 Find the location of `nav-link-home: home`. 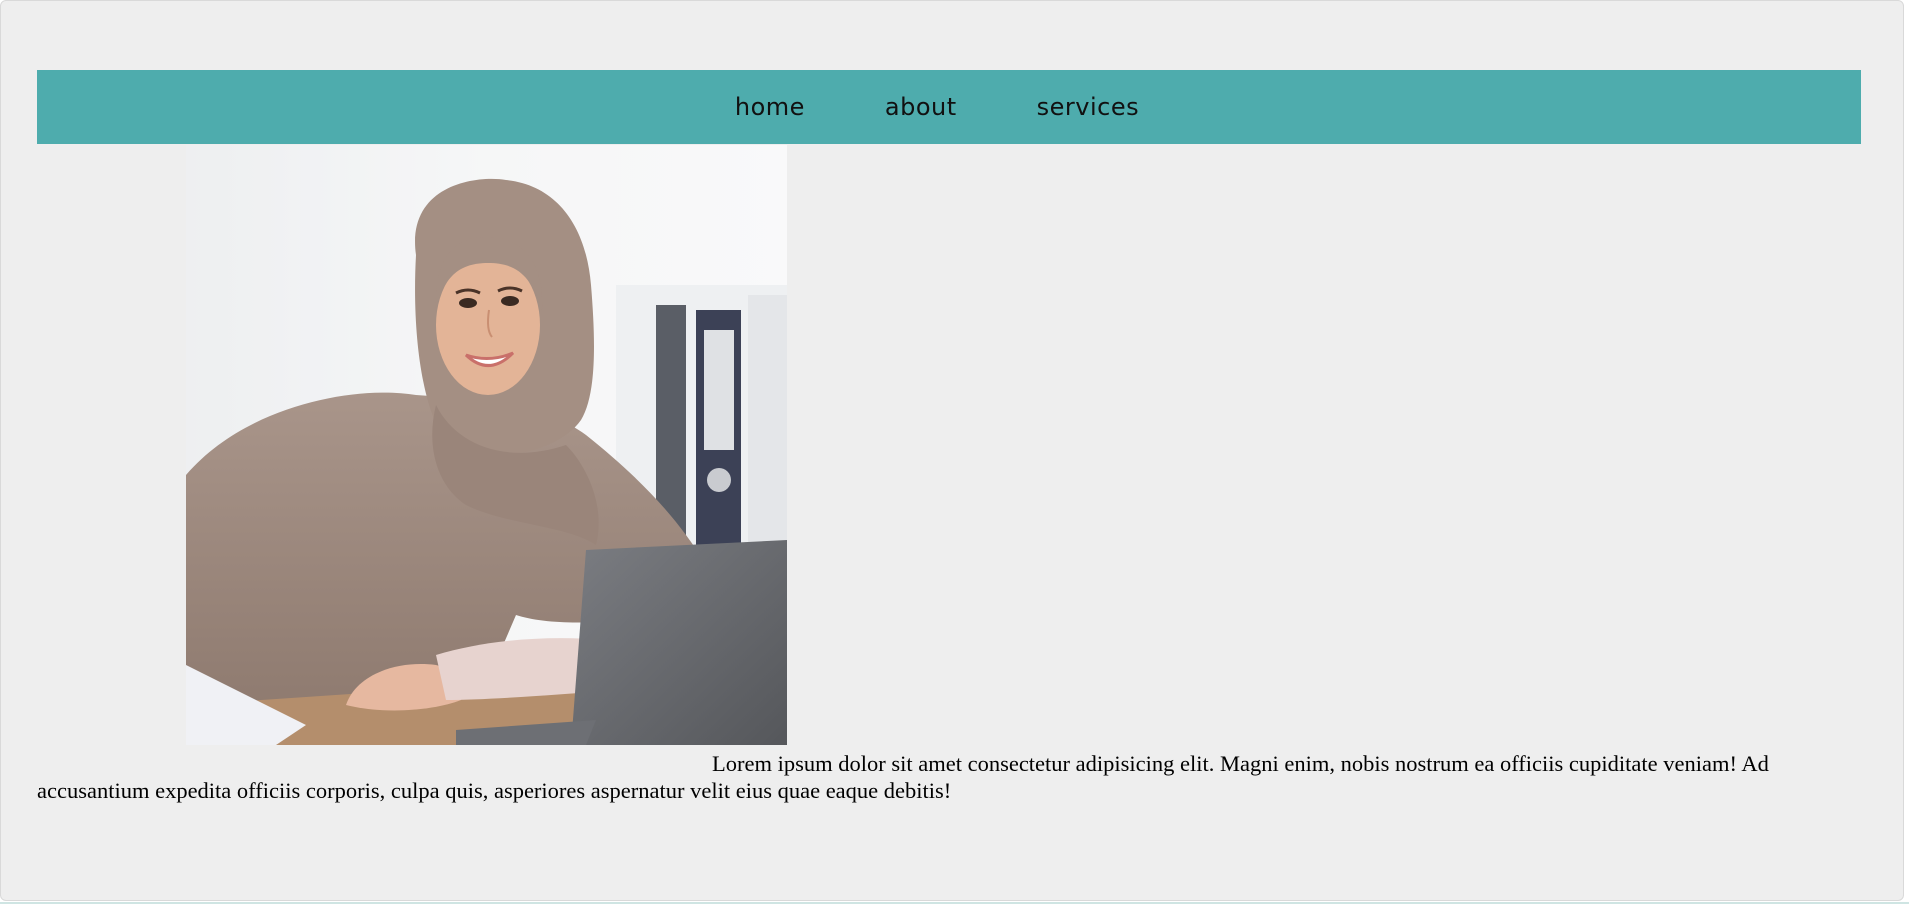

nav-link-home: home is located at coordinates (770, 107).